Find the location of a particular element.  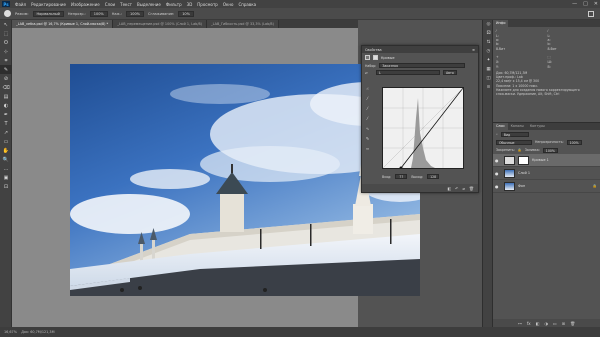

preset-row: Набор: Заказная is located at coordinates (420, 65).